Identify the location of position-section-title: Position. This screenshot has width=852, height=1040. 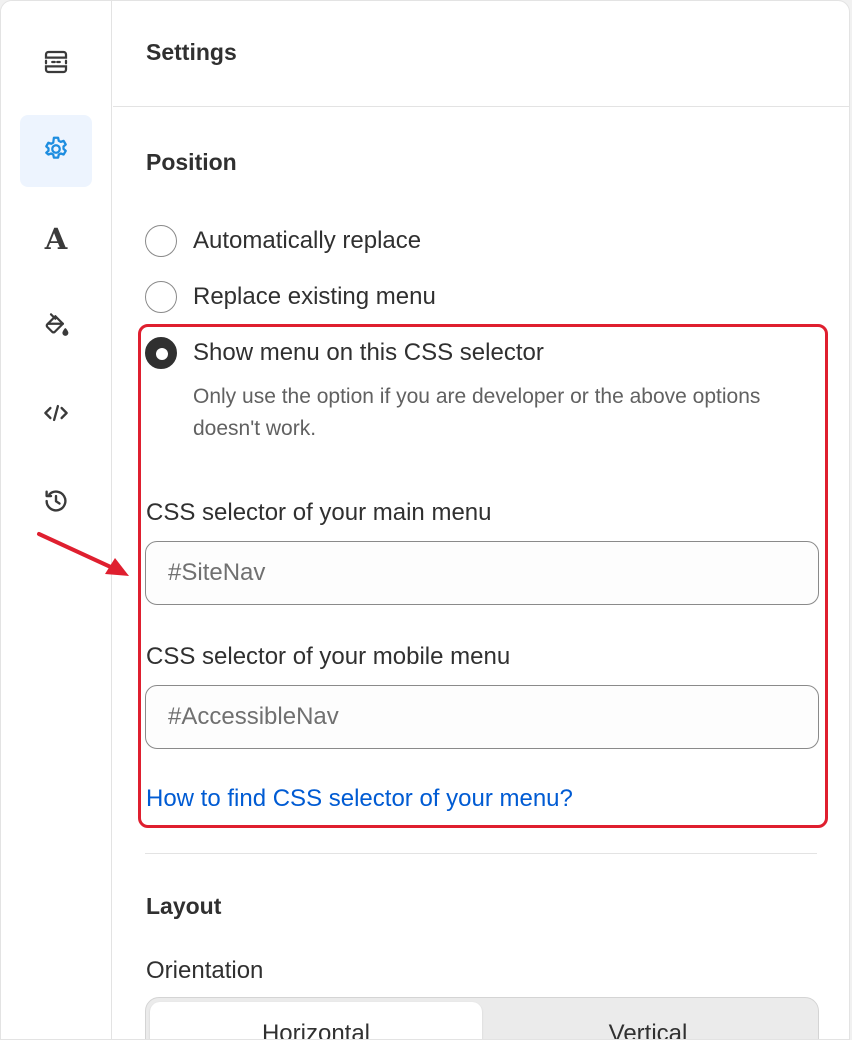
(191, 162).